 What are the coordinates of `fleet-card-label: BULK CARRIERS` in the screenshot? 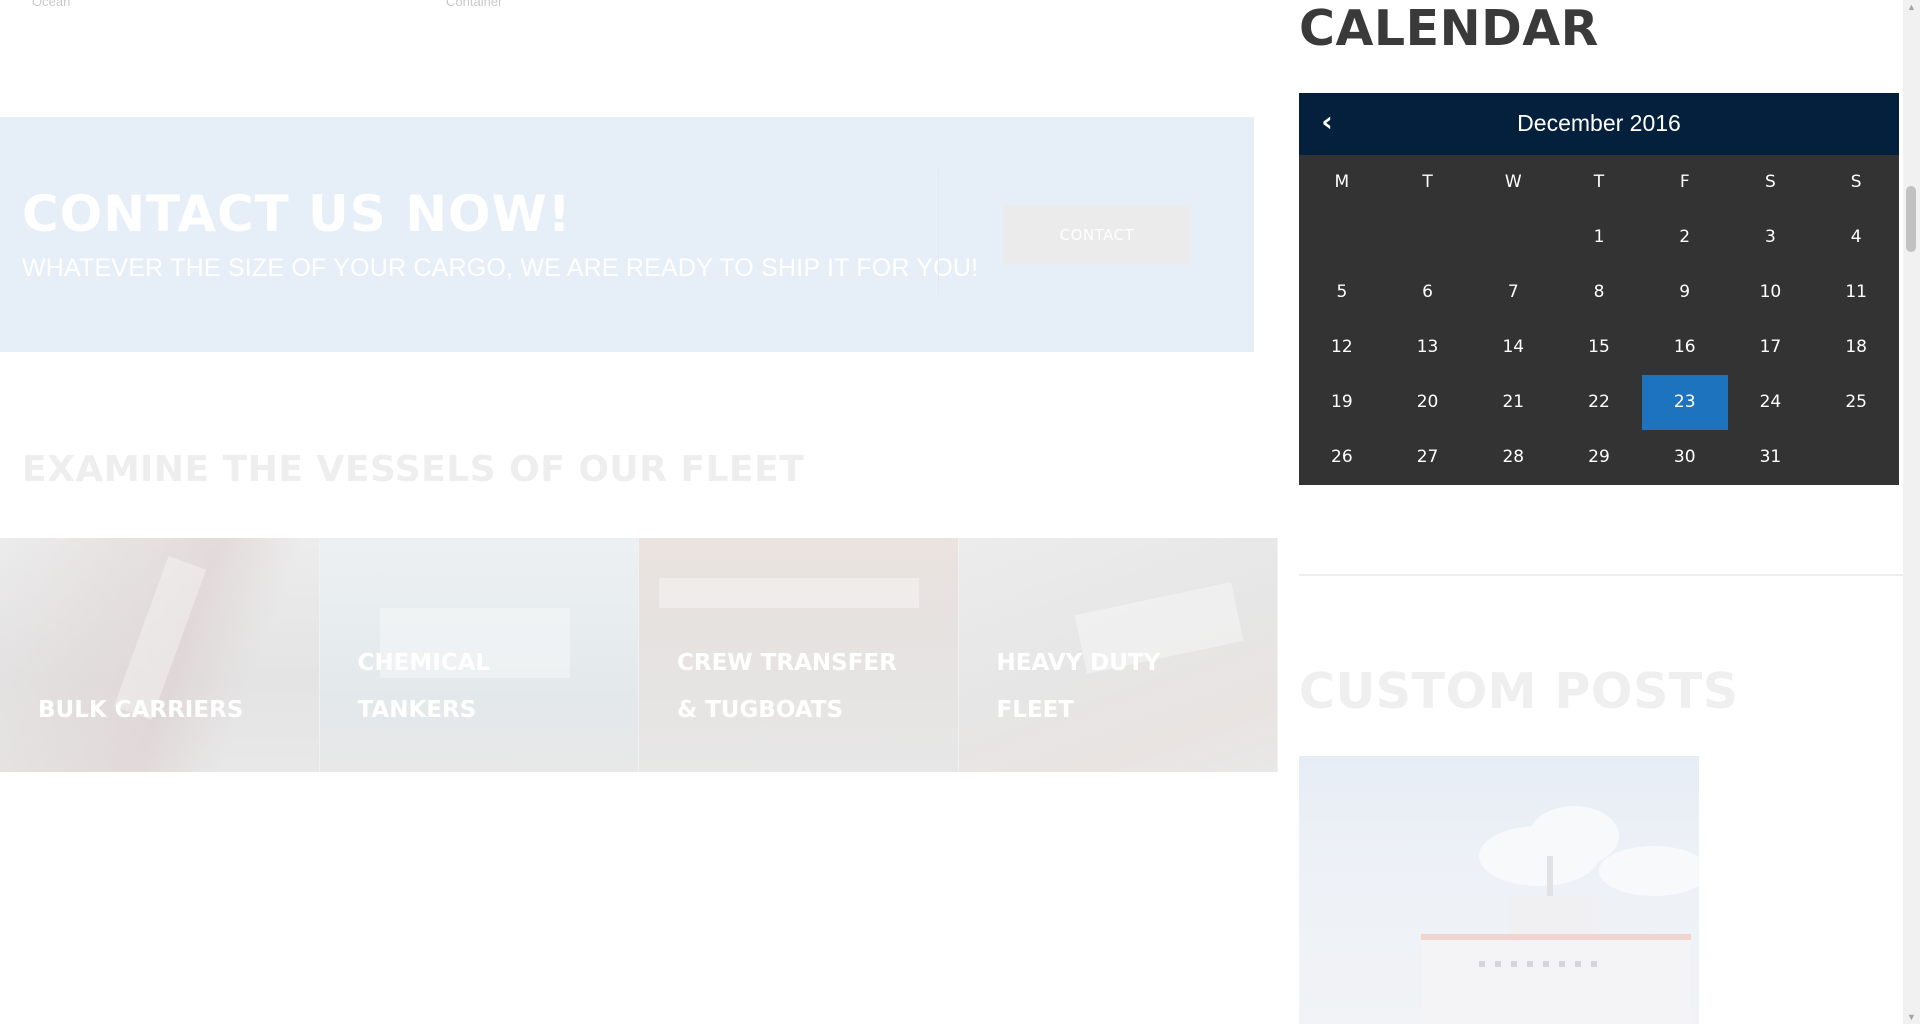 It's located at (141, 710).